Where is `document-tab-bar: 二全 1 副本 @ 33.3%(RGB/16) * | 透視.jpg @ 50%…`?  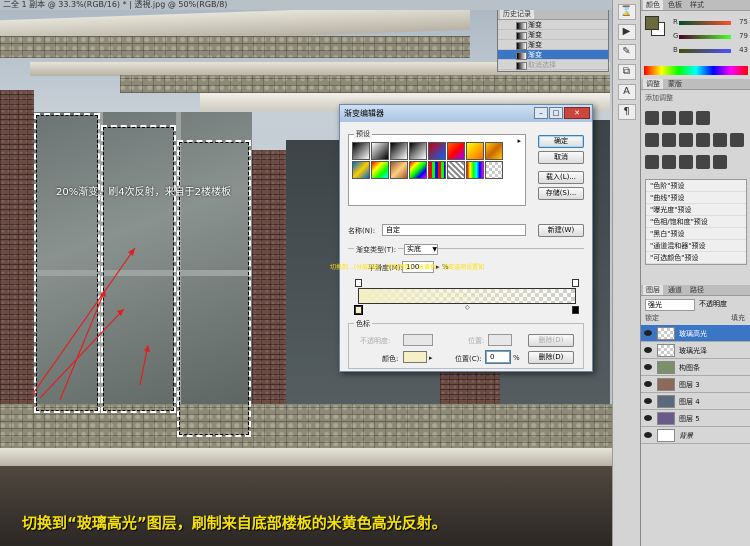 document-tab-bar: 二全 1 副本 @ 33.3%(RGB/16) * | 透視.jpg @ 50%… is located at coordinates (306, 5).